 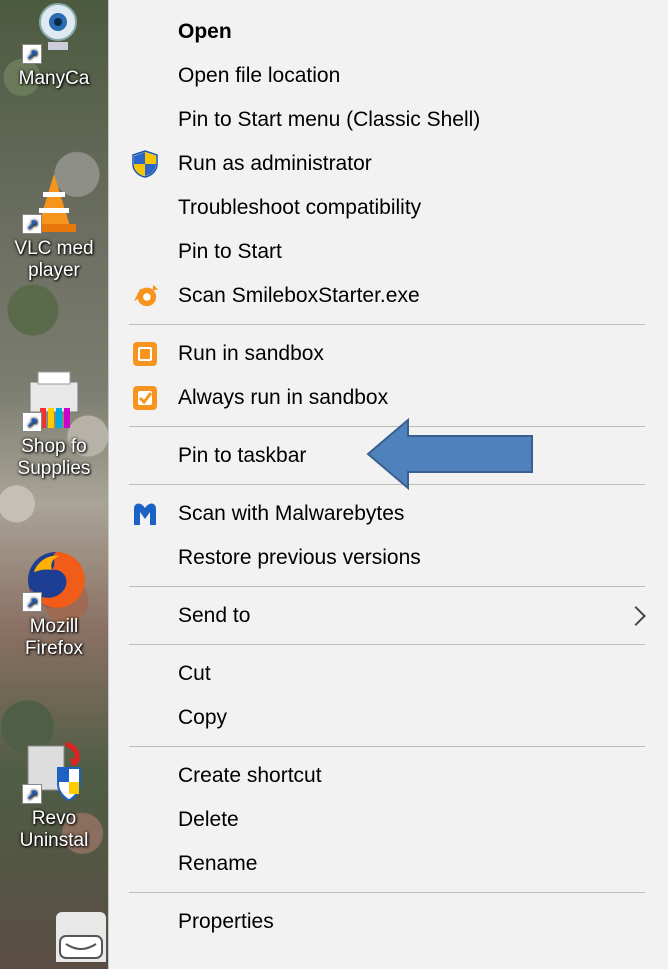 What do you see at coordinates (54, 840) in the screenshot?
I see `desktop-shortcut-label-line2: Uninstal` at bounding box center [54, 840].